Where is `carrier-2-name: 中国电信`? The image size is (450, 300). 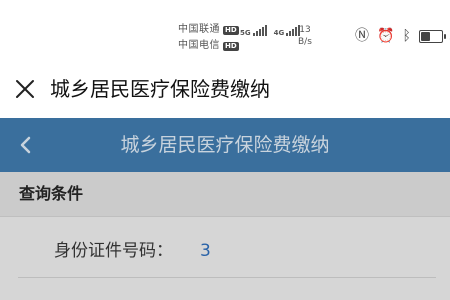
carrier-2-name: 中国电信 is located at coordinates (199, 45).